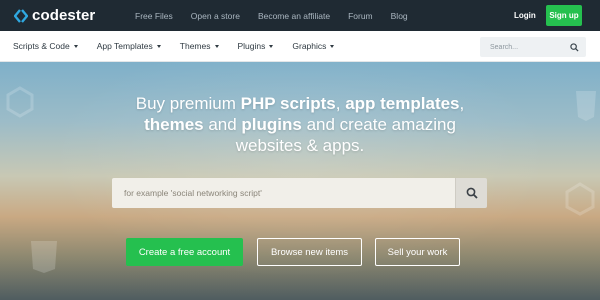  Describe the element at coordinates (288, 103) in the screenshot. I see `headline-highlight: PHP scripts` at that location.